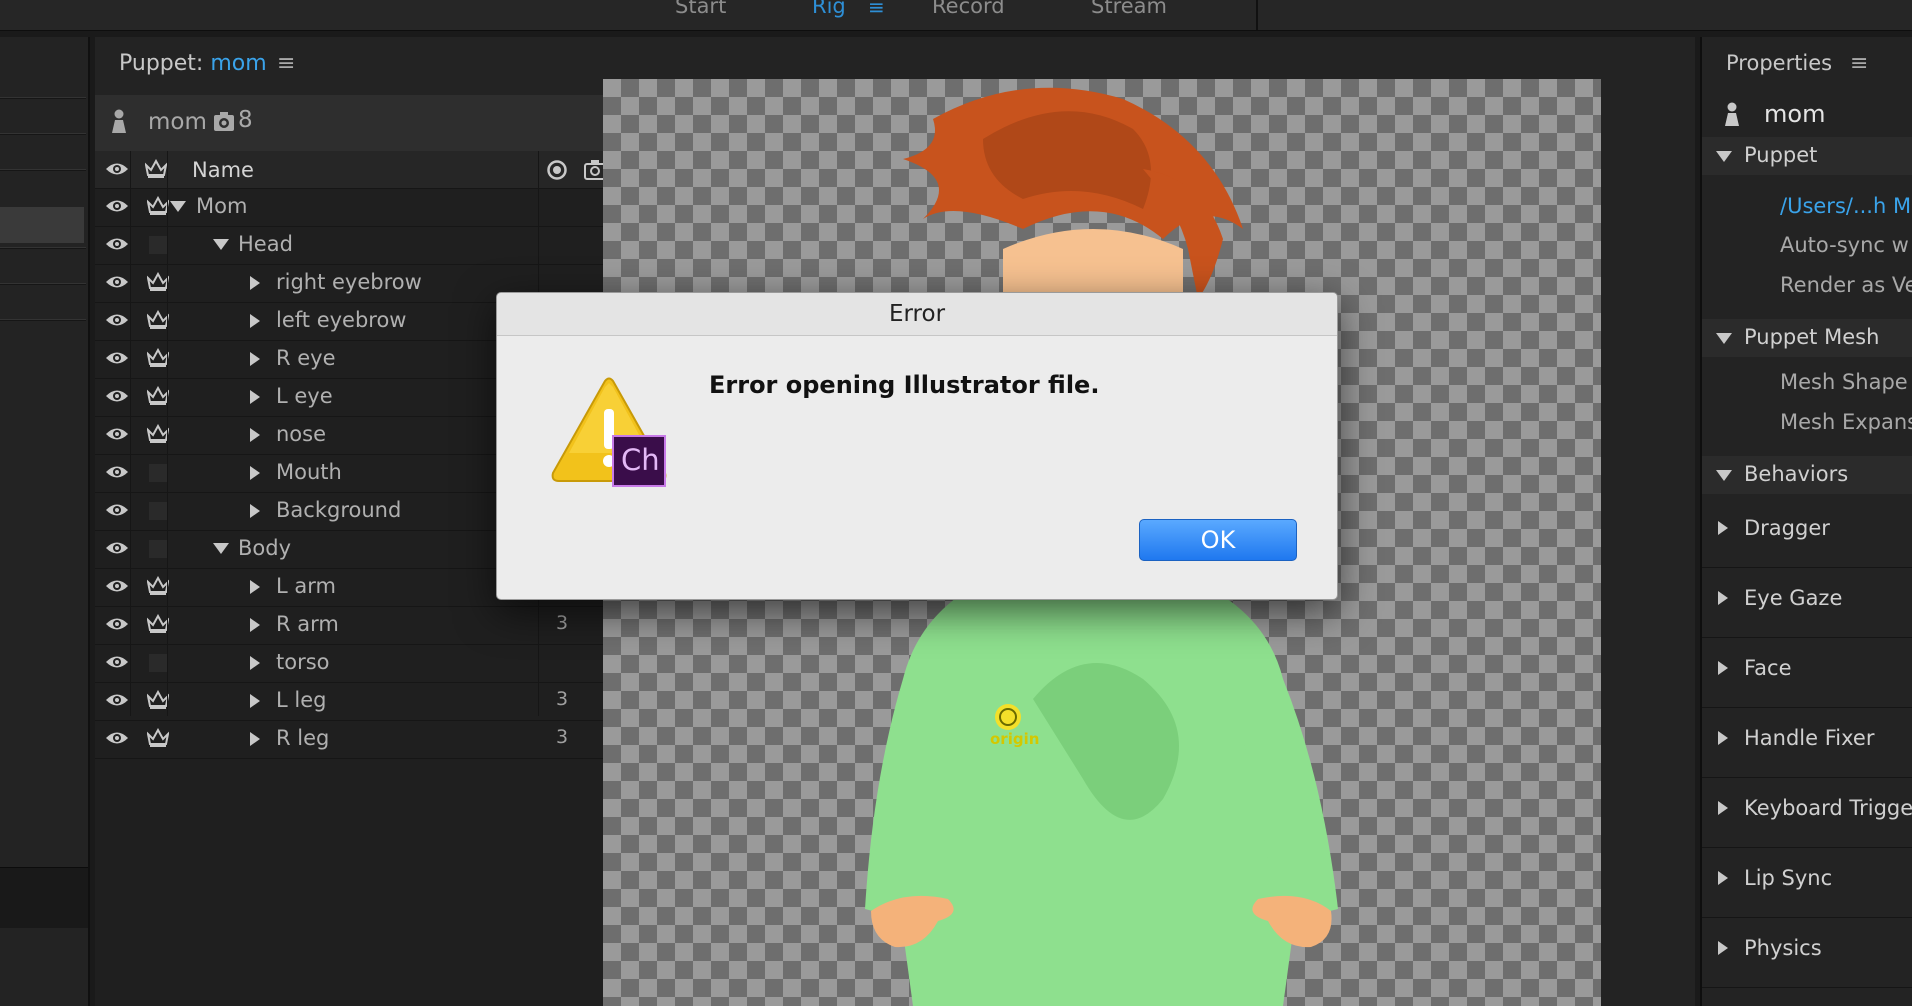 The width and height of the screenshot is (1912, 1006). What do you see at coordinates (1768, 668) in the screenshot?
I see `behavior-label: Face` at bounding box center [1768, 668].